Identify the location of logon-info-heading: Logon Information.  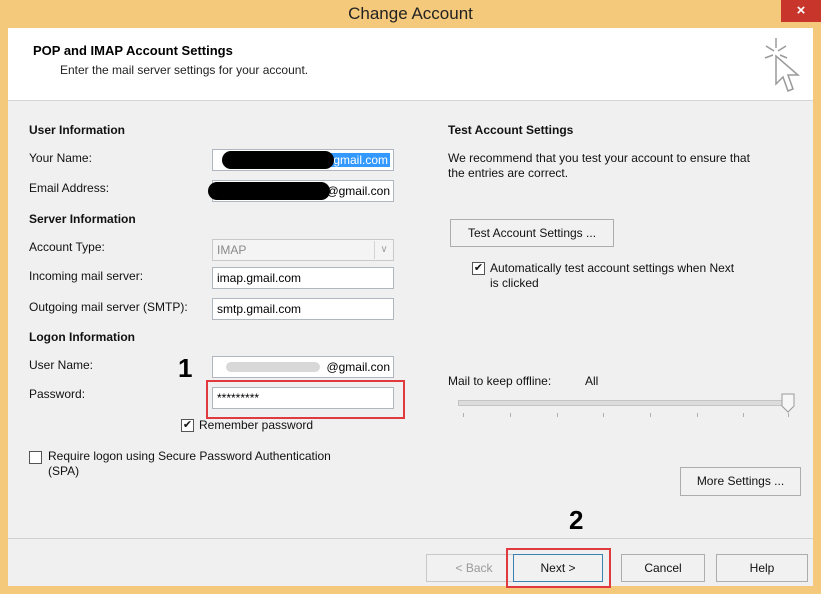
(82, 337).